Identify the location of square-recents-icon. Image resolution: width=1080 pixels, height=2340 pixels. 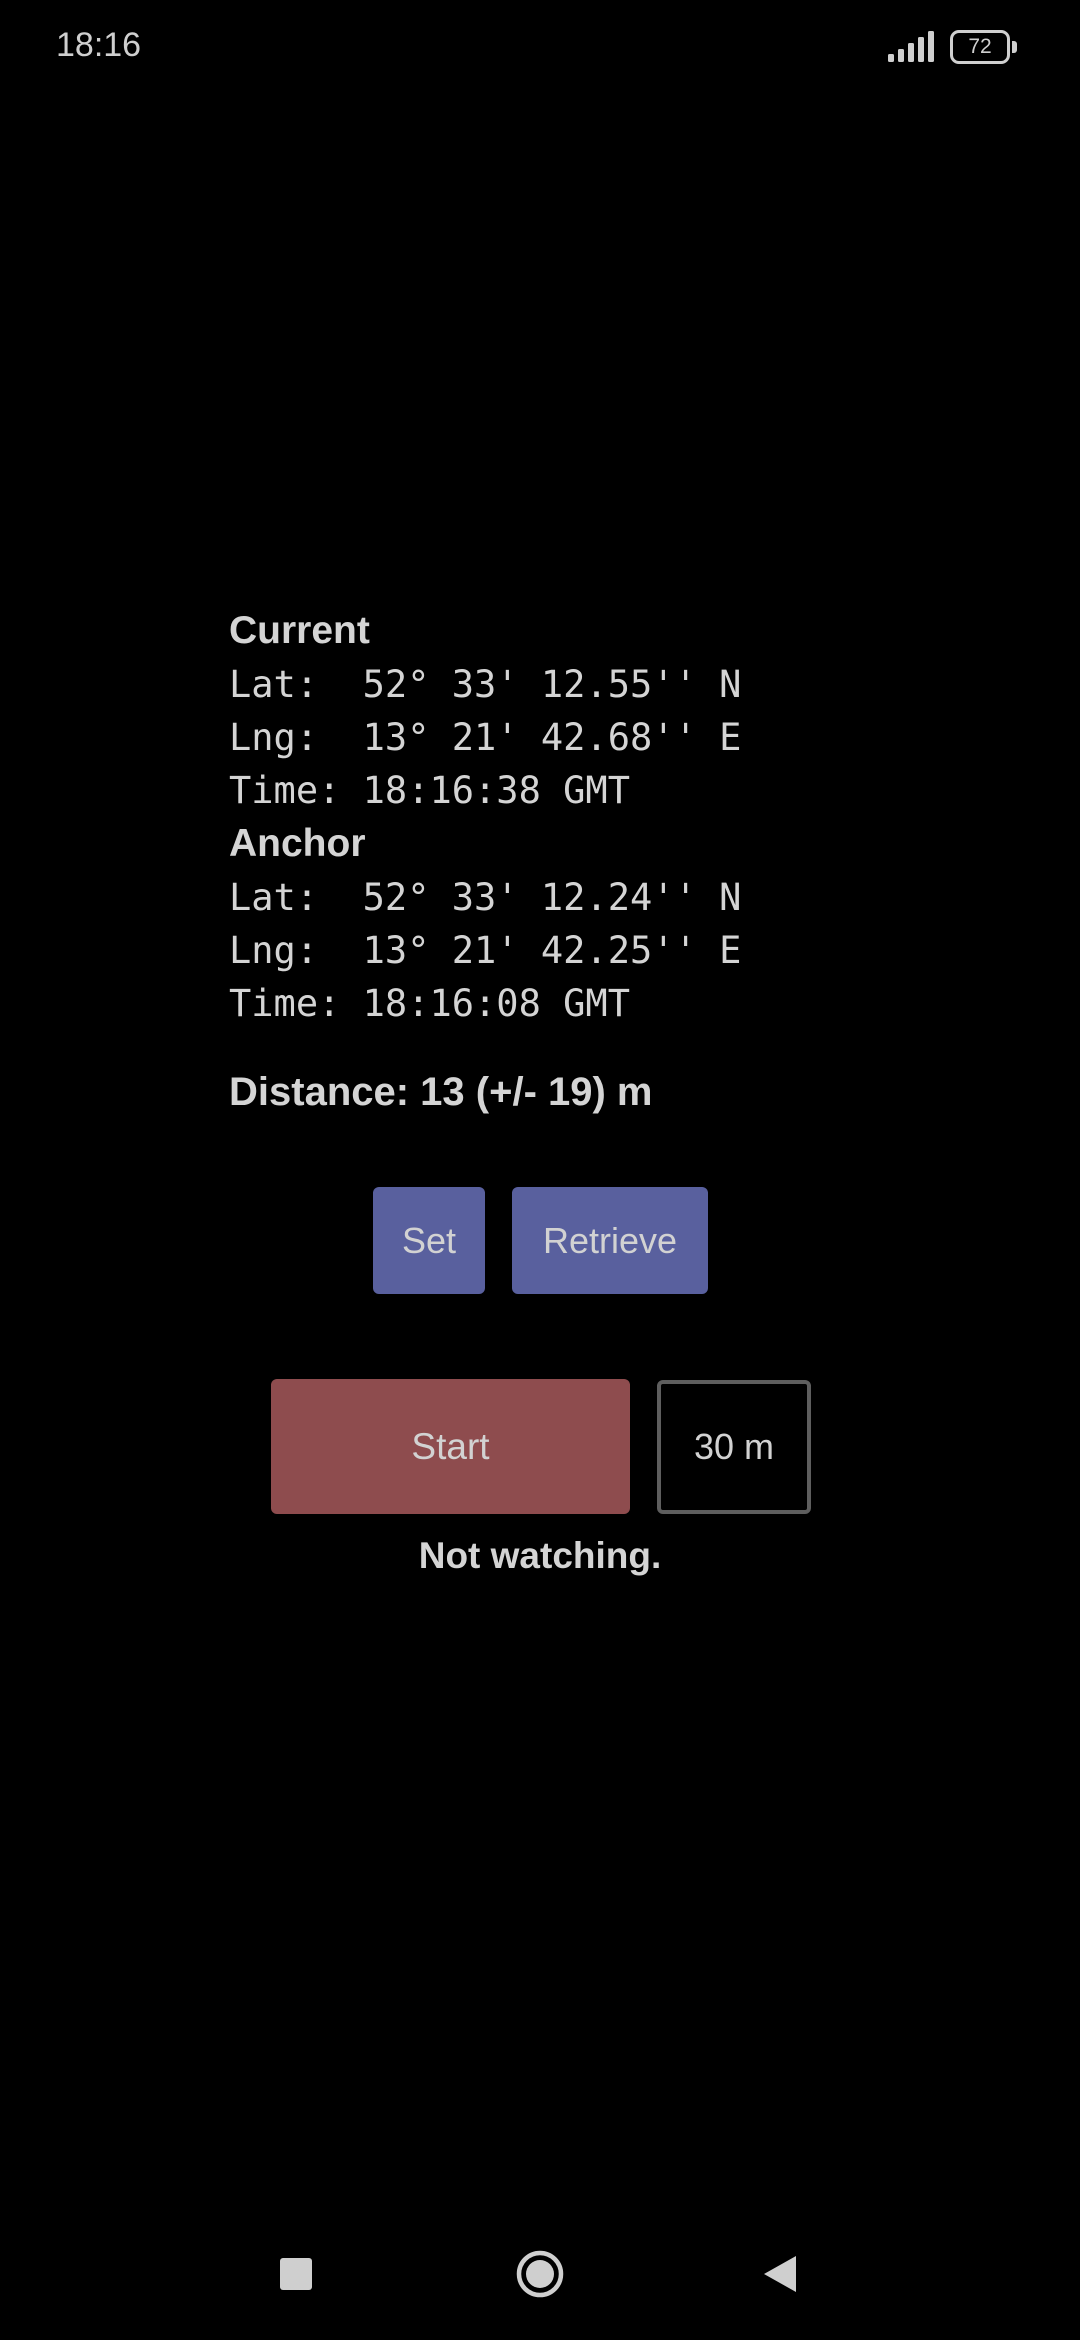
(296, 2274).